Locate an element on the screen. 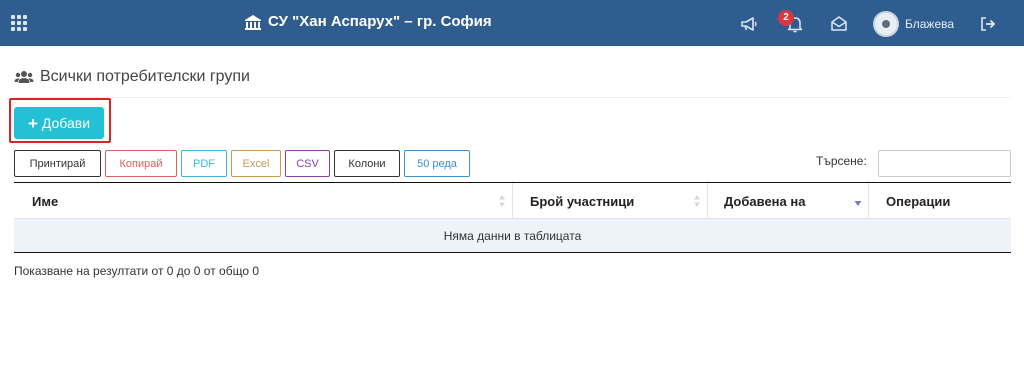 This screenshot has height=377, width=1024. copy-button: Копирай is located at coordinates (141, 163).